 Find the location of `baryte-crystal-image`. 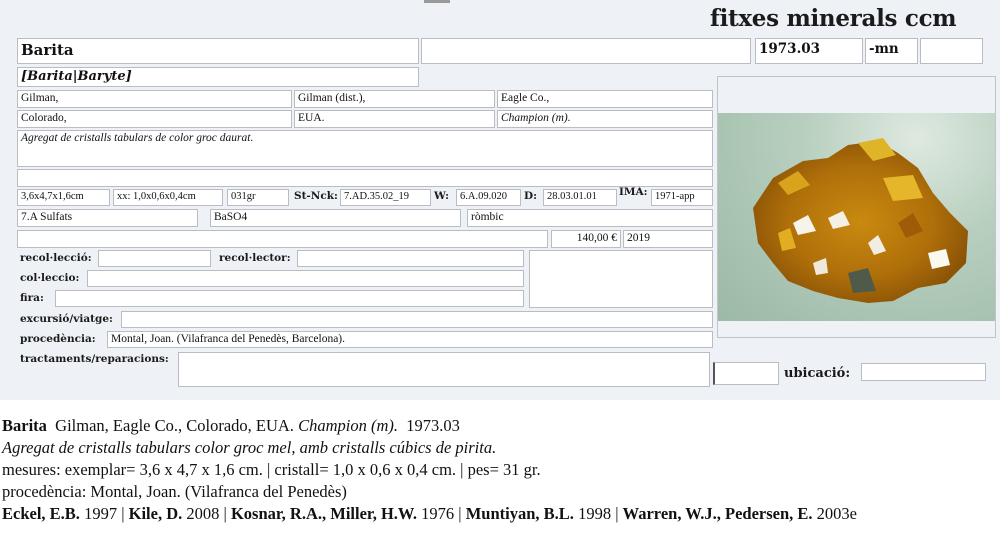

baryte-crystal-image is located at coordinates (860, 220).